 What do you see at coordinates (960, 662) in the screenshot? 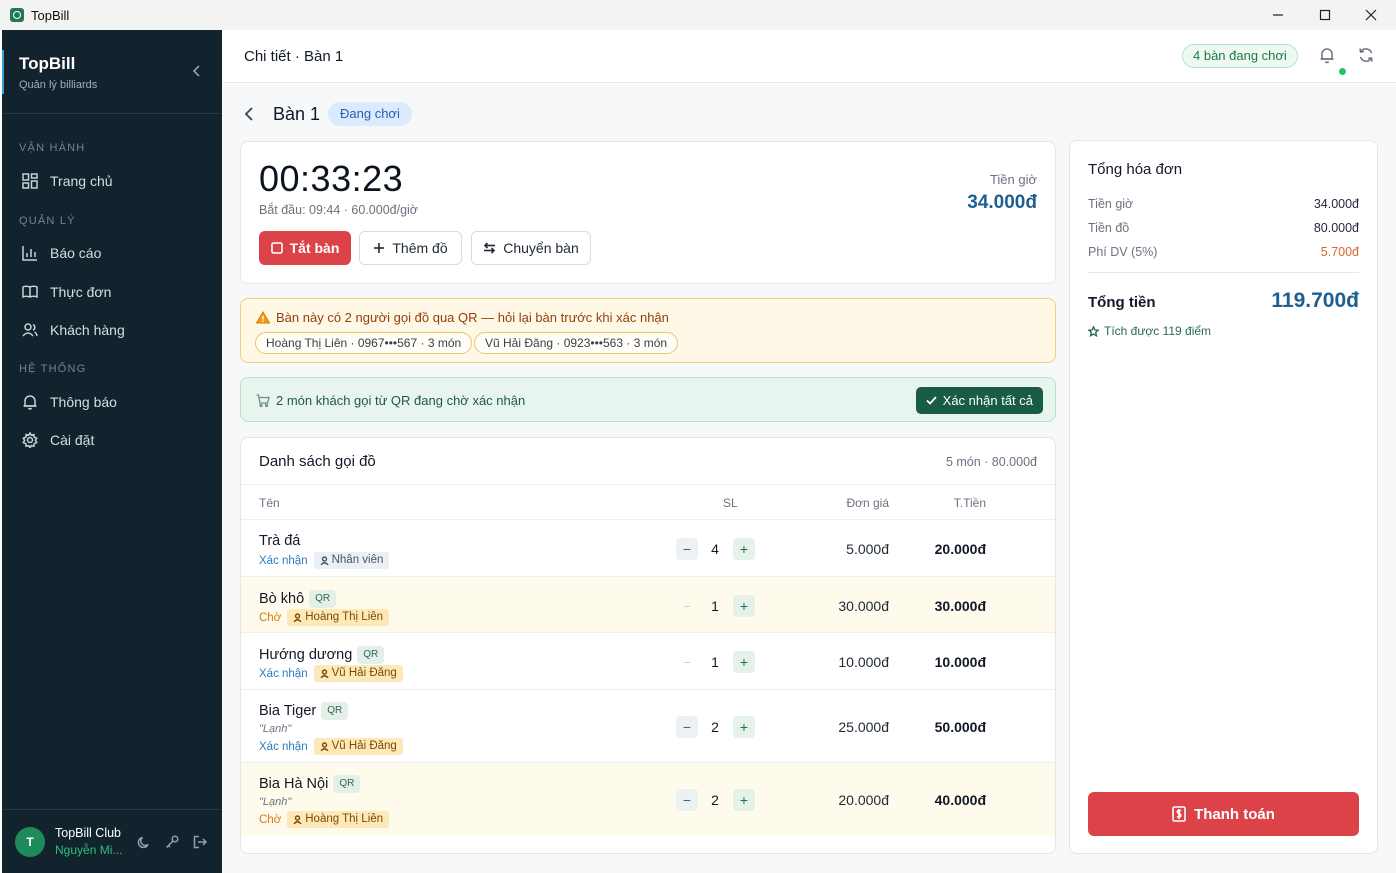
I see `item-total: 10.000đ` at bounding box center [960, 662].